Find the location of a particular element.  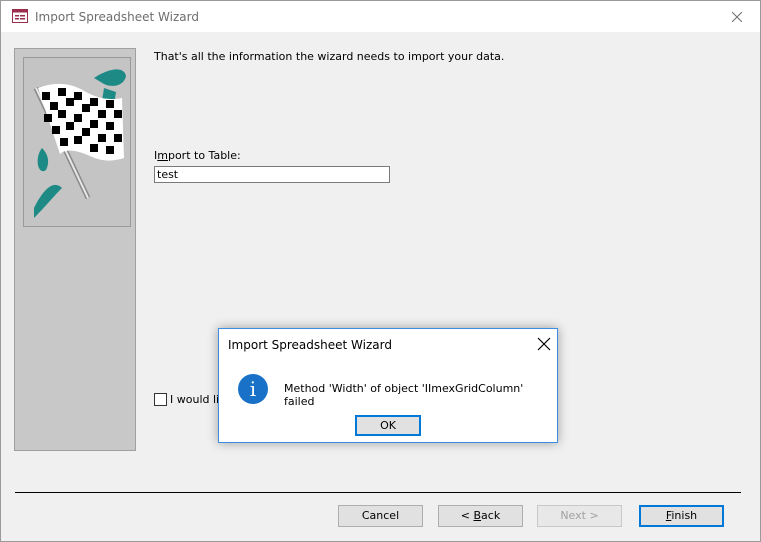

info-icon: i is located at coordinates (253, 389).